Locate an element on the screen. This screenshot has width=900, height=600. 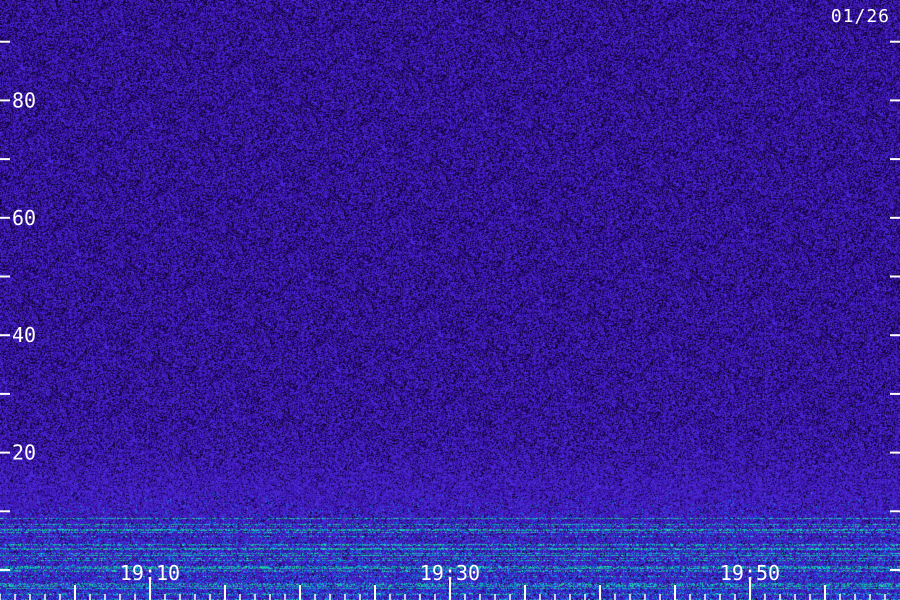
y-tick-label: 60 is located at coordinates (24, 218).